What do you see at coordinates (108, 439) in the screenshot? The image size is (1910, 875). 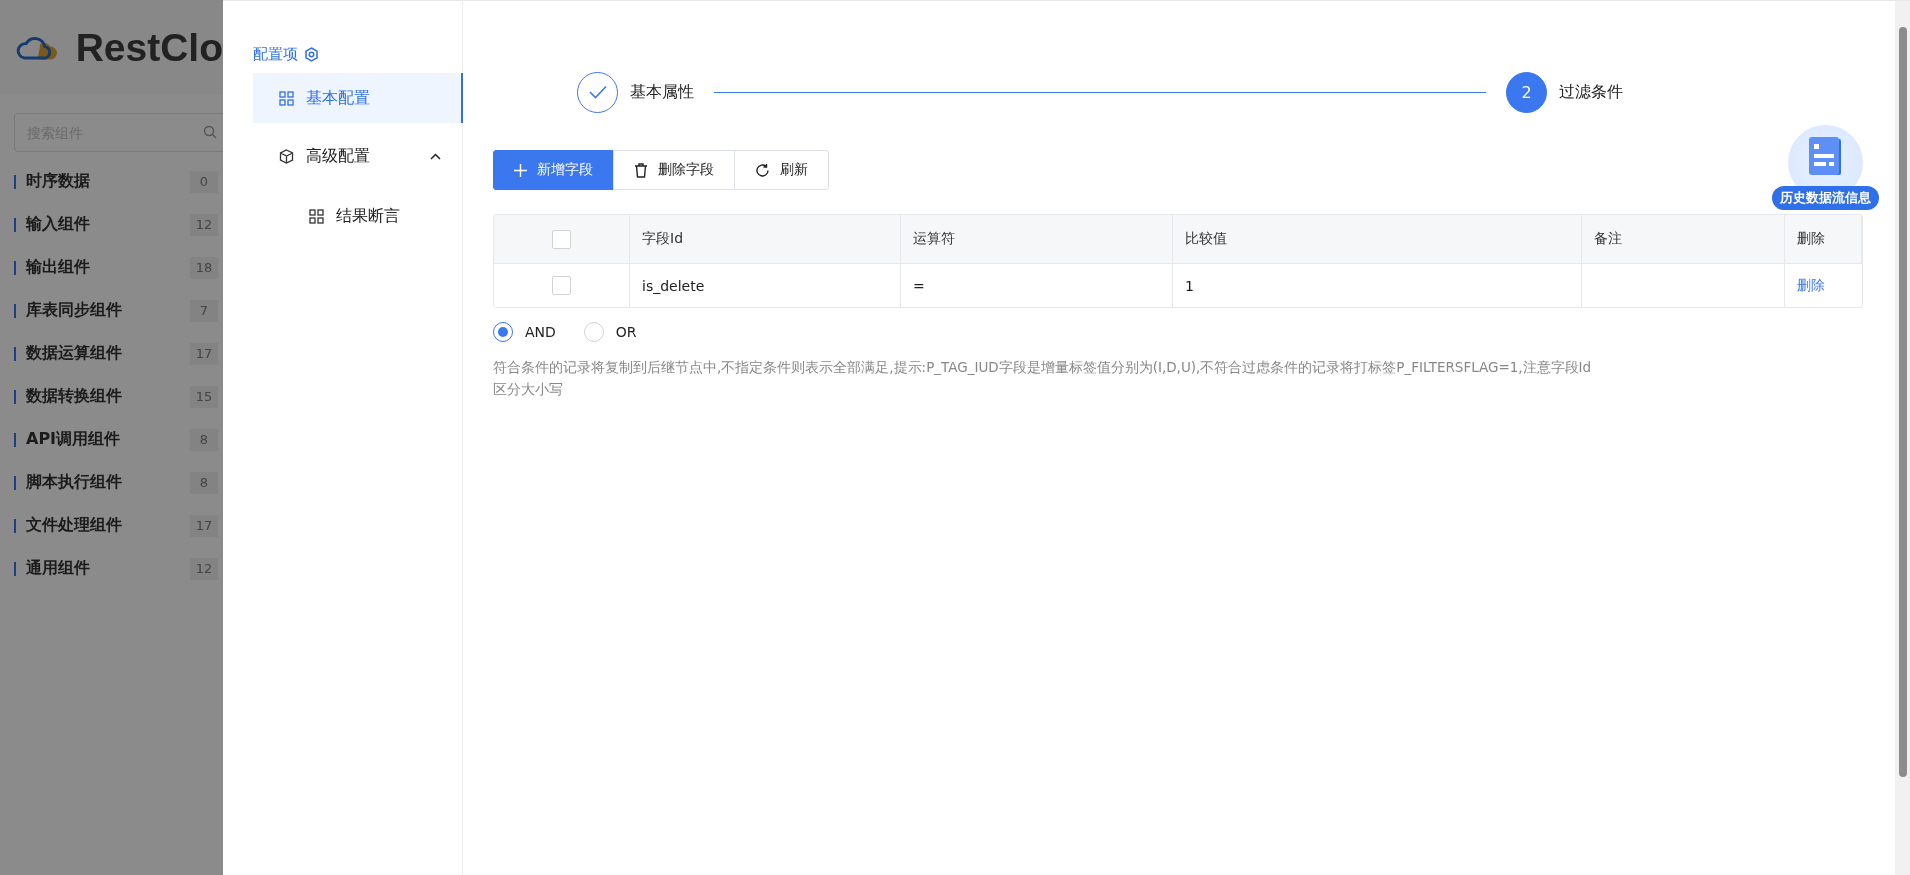 I see `category-label: API调用组件` at bounding box center [108, 439].